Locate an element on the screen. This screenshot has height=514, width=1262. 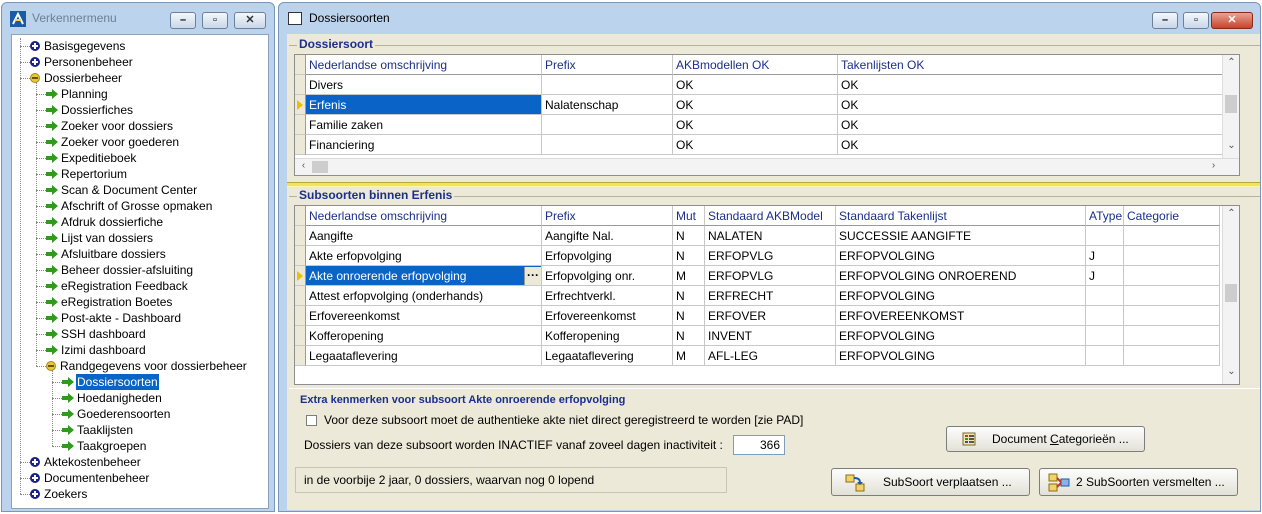
scroll-down-icon: ⌄ is located at coordinates (1231, 145).